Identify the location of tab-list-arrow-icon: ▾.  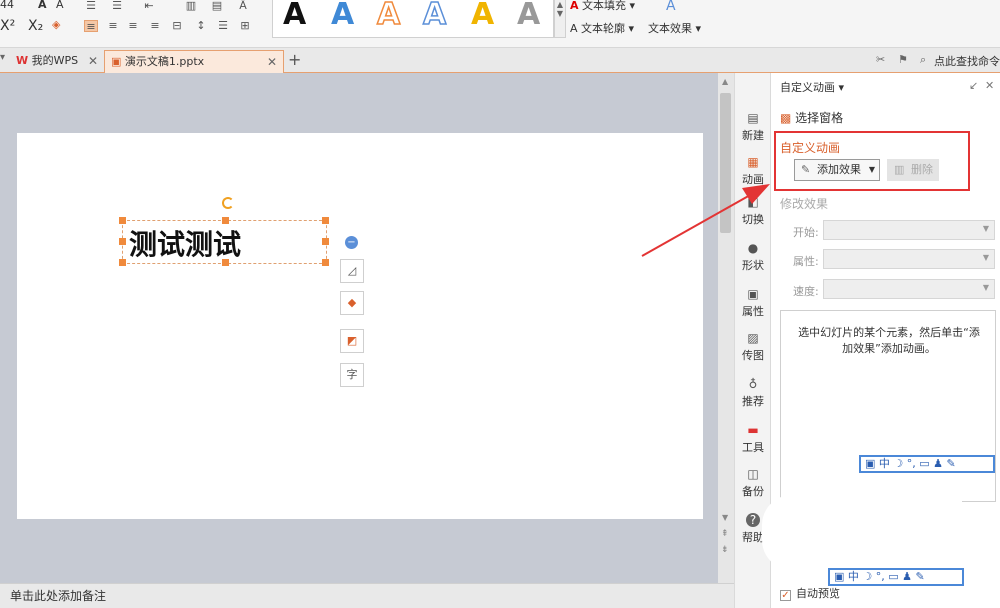
(2, 57).